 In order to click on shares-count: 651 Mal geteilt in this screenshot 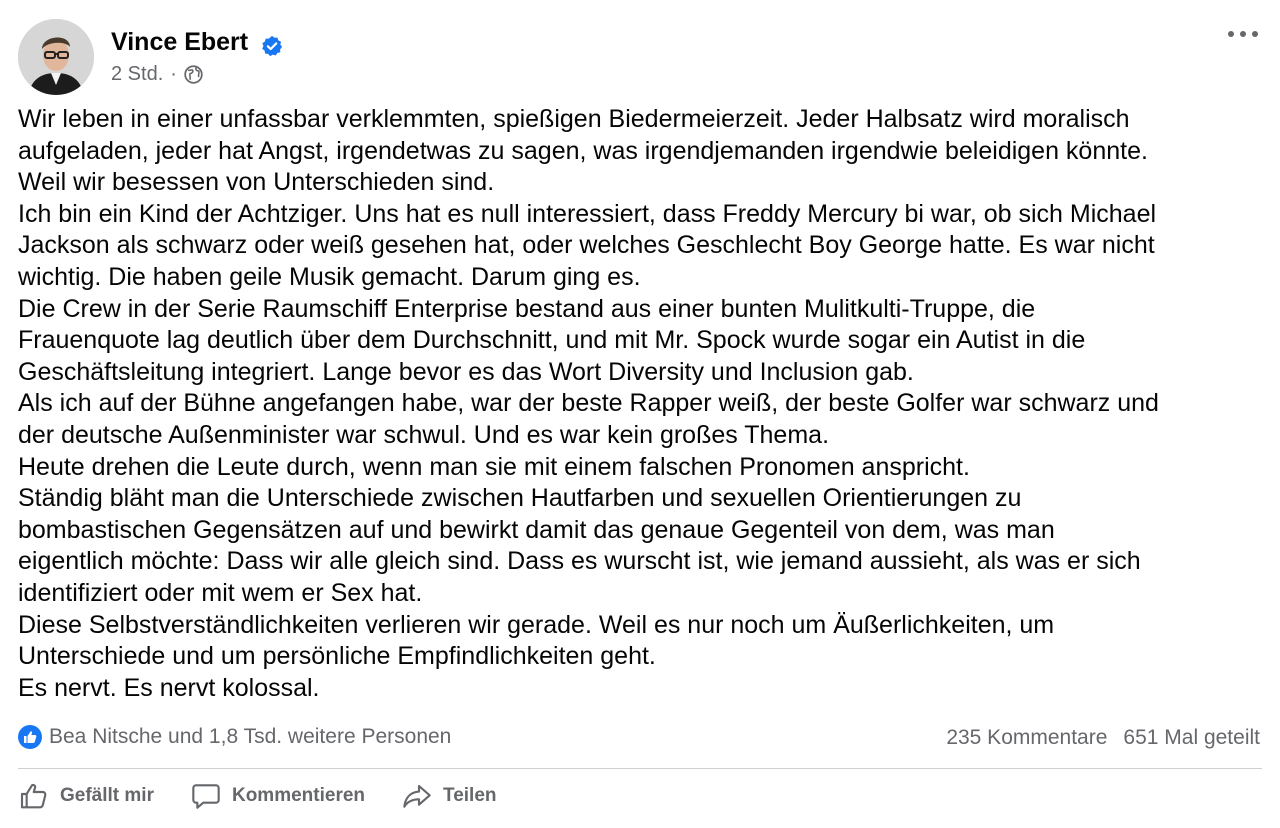, I will do `click(1191, 738)`.